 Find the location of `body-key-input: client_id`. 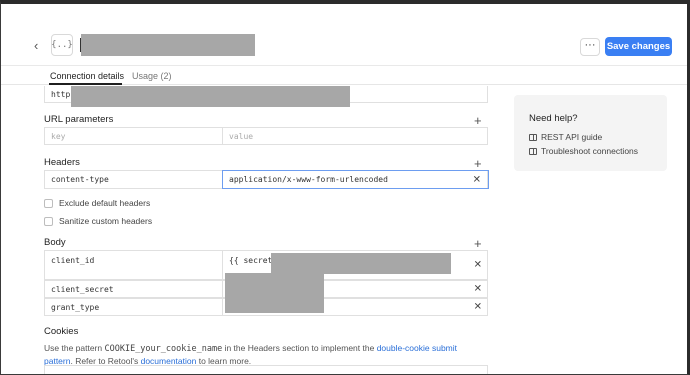

body-key-input: client_id is located at coordinates (133, 265).